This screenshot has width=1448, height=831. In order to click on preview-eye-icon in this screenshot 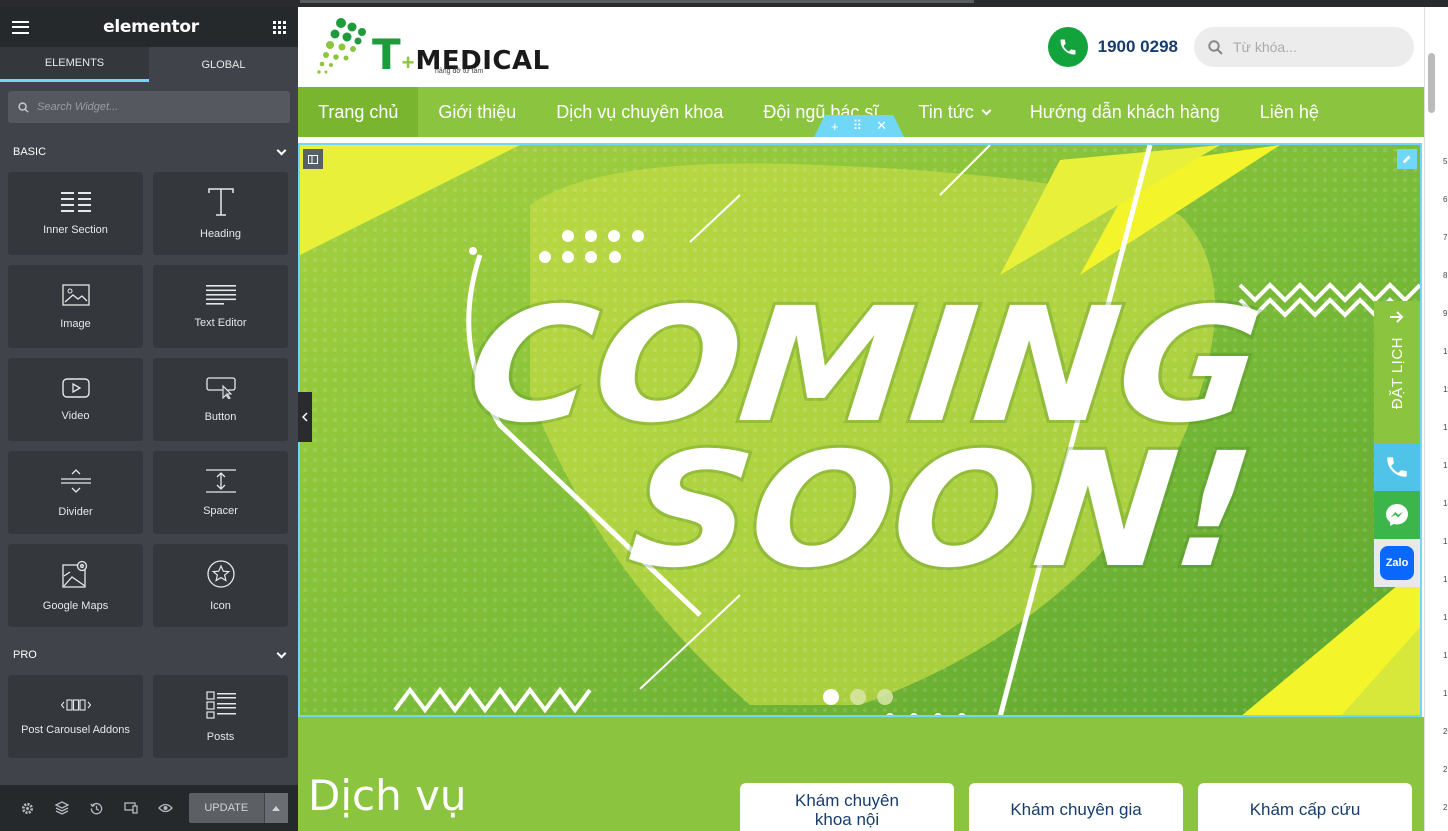, I will do `click(165, 808)`.